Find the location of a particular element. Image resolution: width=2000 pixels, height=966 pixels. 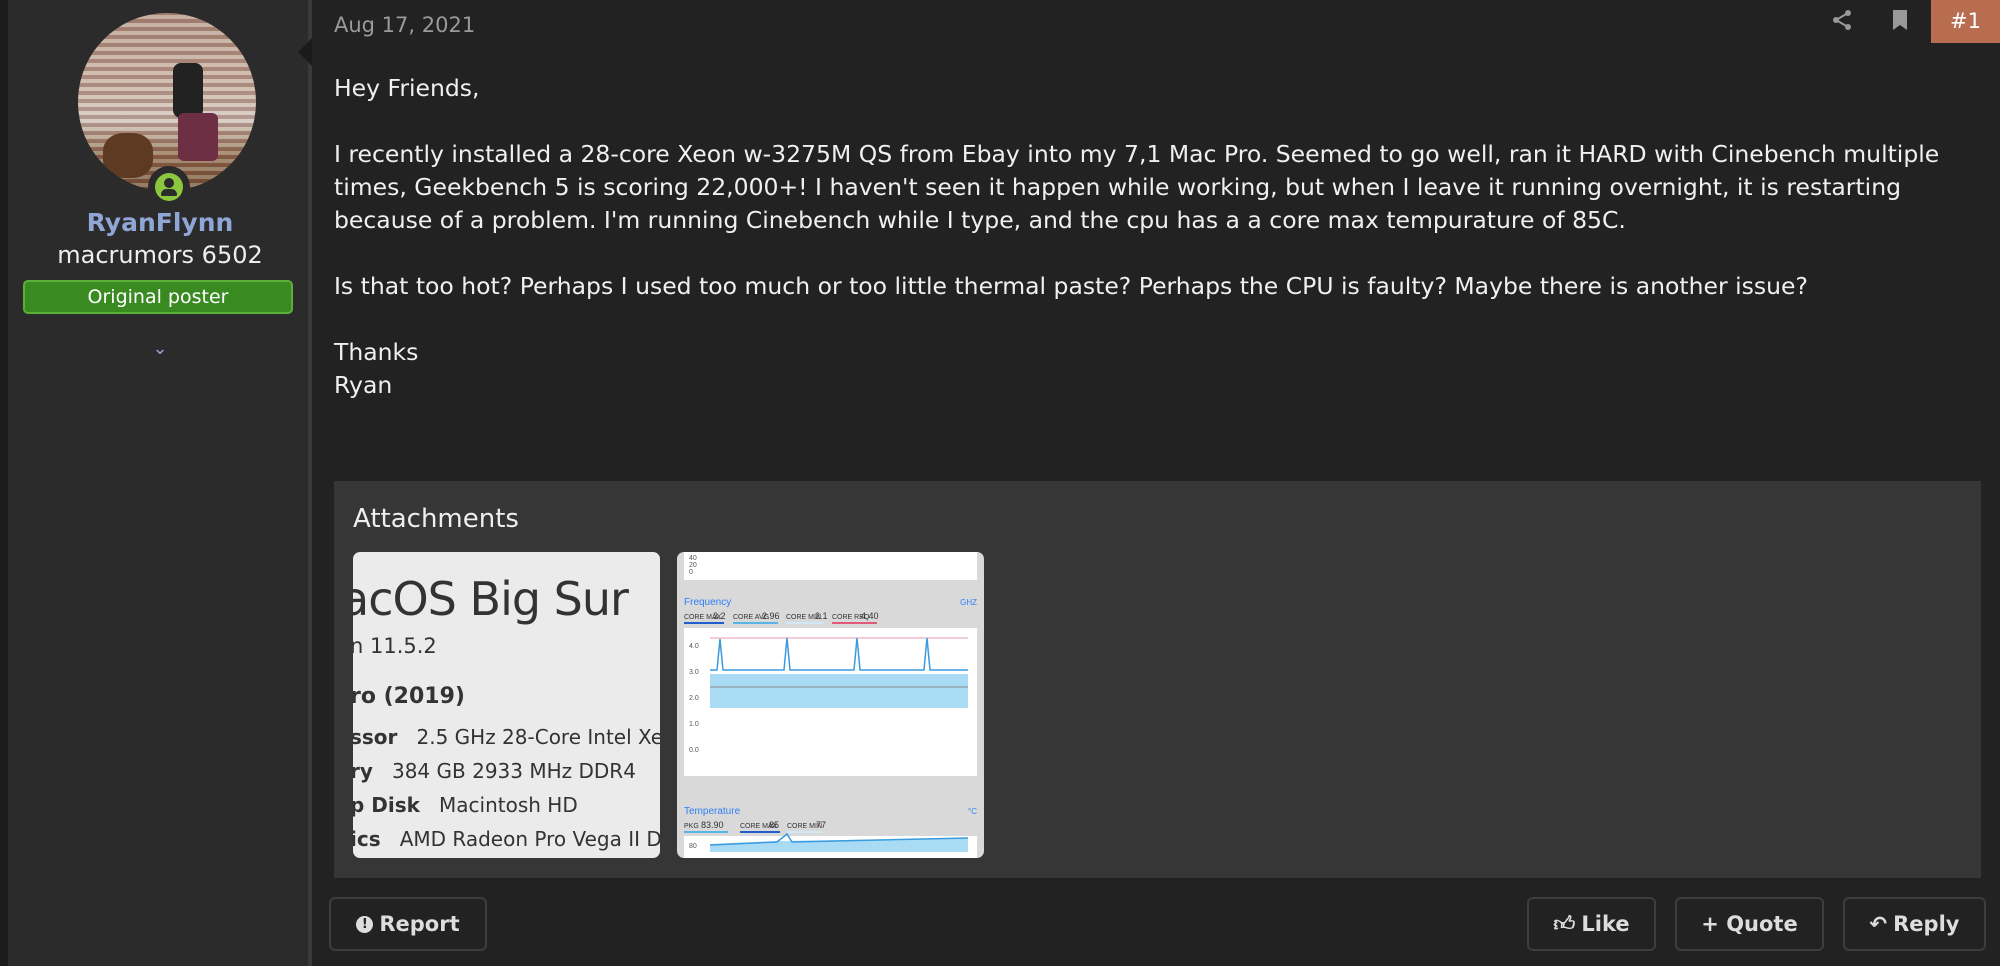

reply-arrow-icon: ↶ is located at coordinates (1878, 924).